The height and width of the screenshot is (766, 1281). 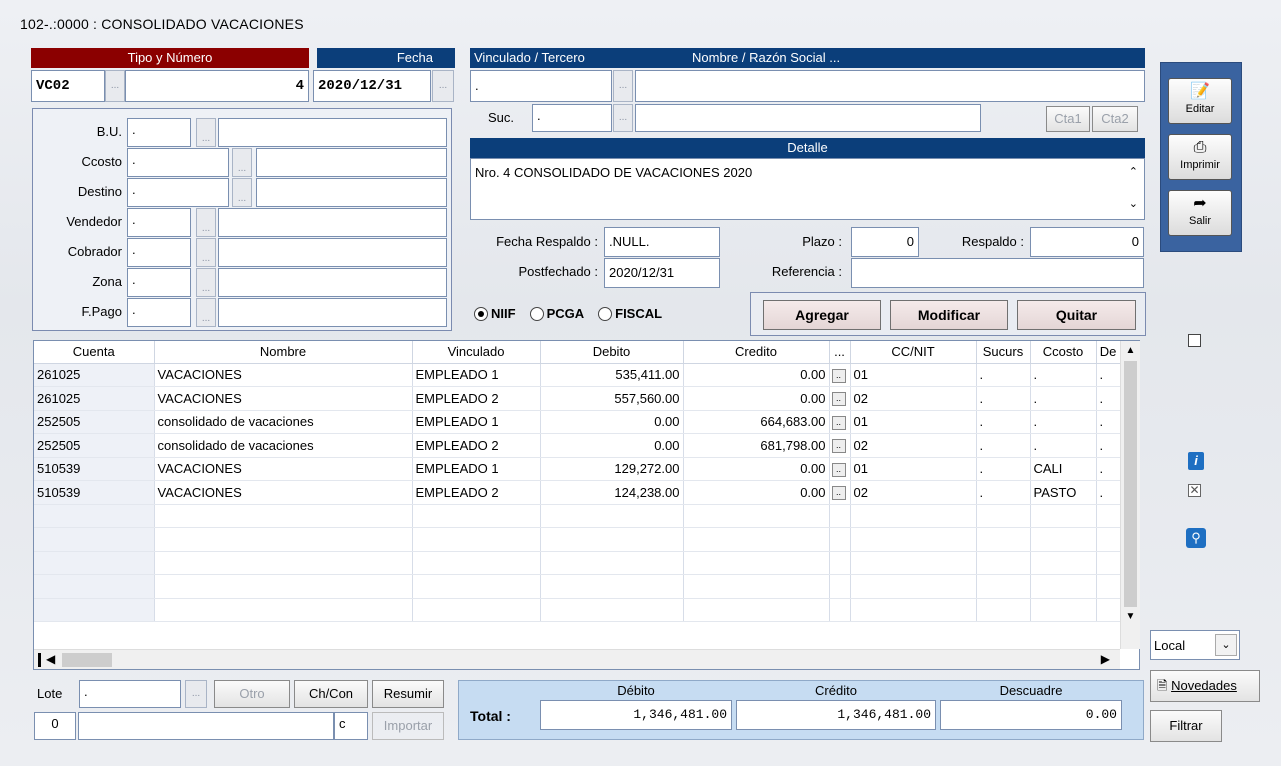 What do you see at coordinates (1063, 352) in the screenshot?
I see `column-header: Ccosto` at bounding box center [1063, 352].